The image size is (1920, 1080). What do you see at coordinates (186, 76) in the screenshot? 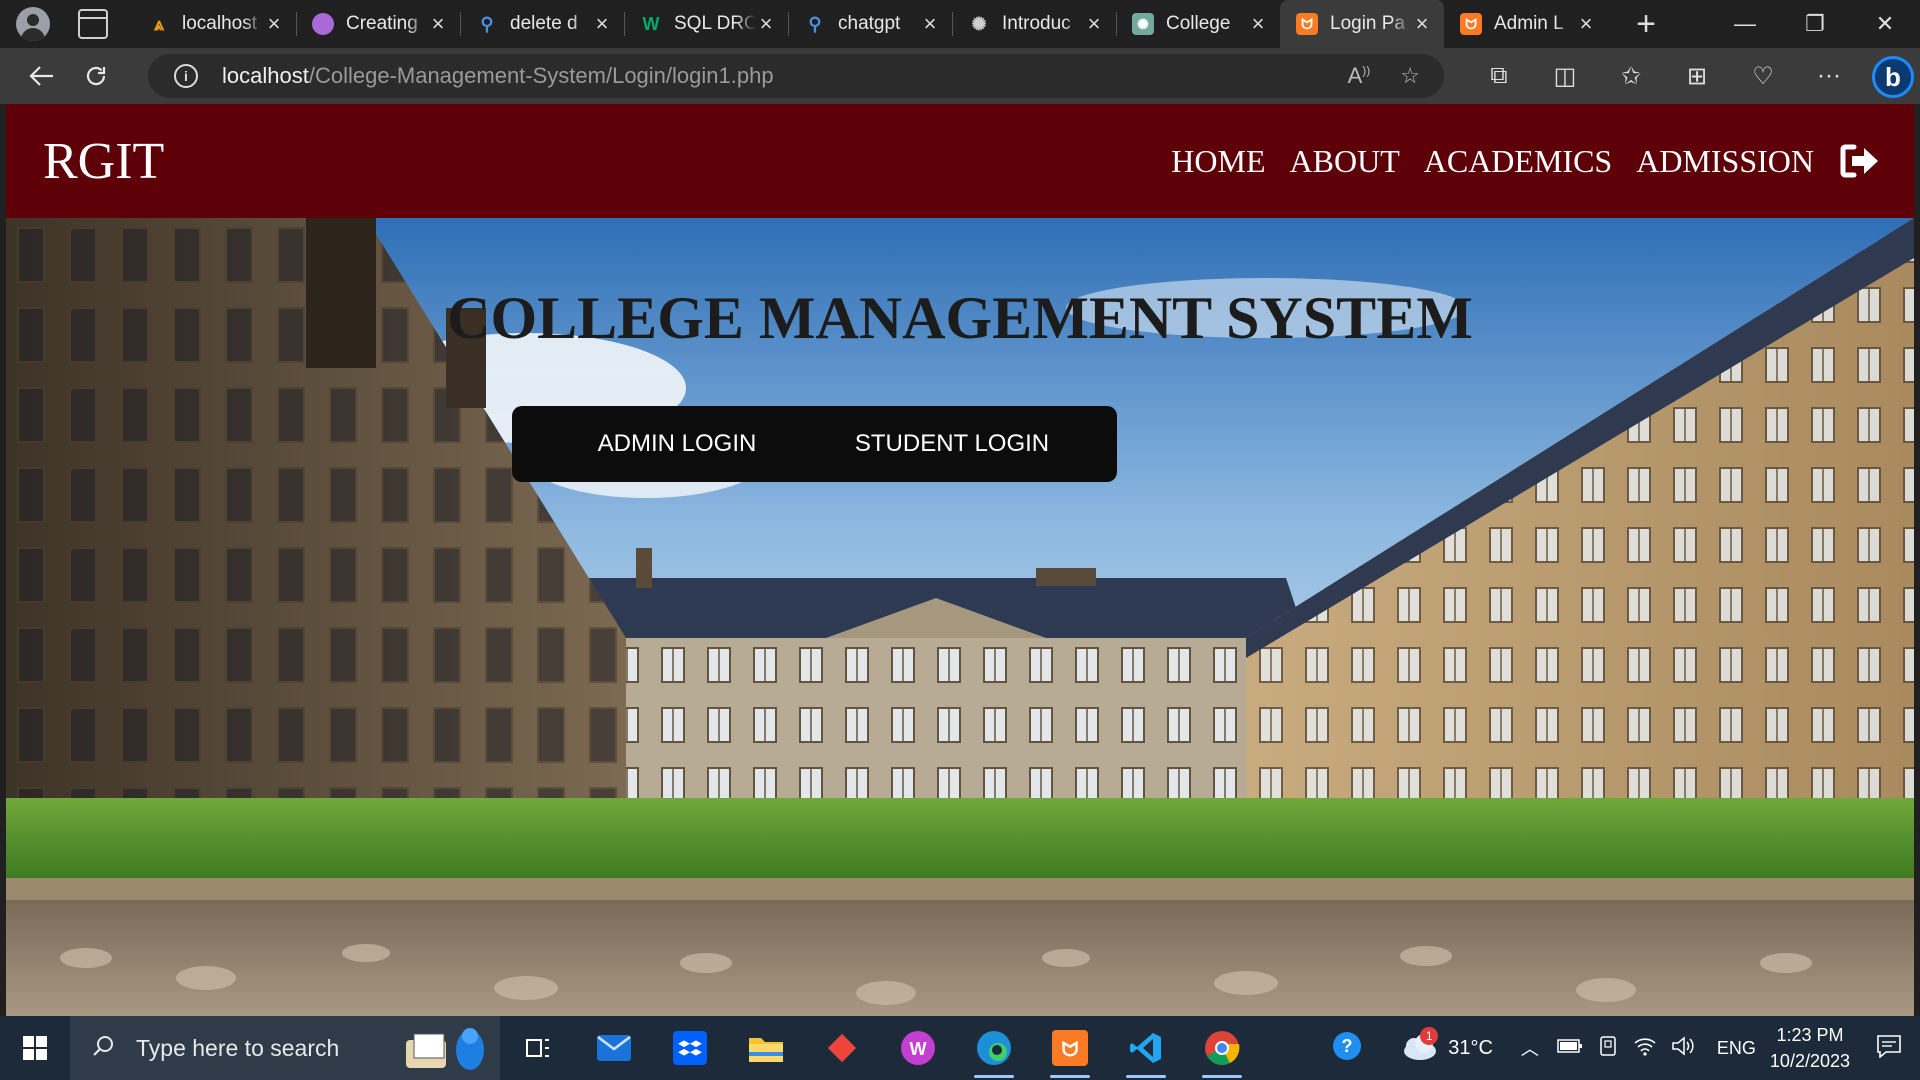
I see `info-icon: i` at bounding box center [186, 76].